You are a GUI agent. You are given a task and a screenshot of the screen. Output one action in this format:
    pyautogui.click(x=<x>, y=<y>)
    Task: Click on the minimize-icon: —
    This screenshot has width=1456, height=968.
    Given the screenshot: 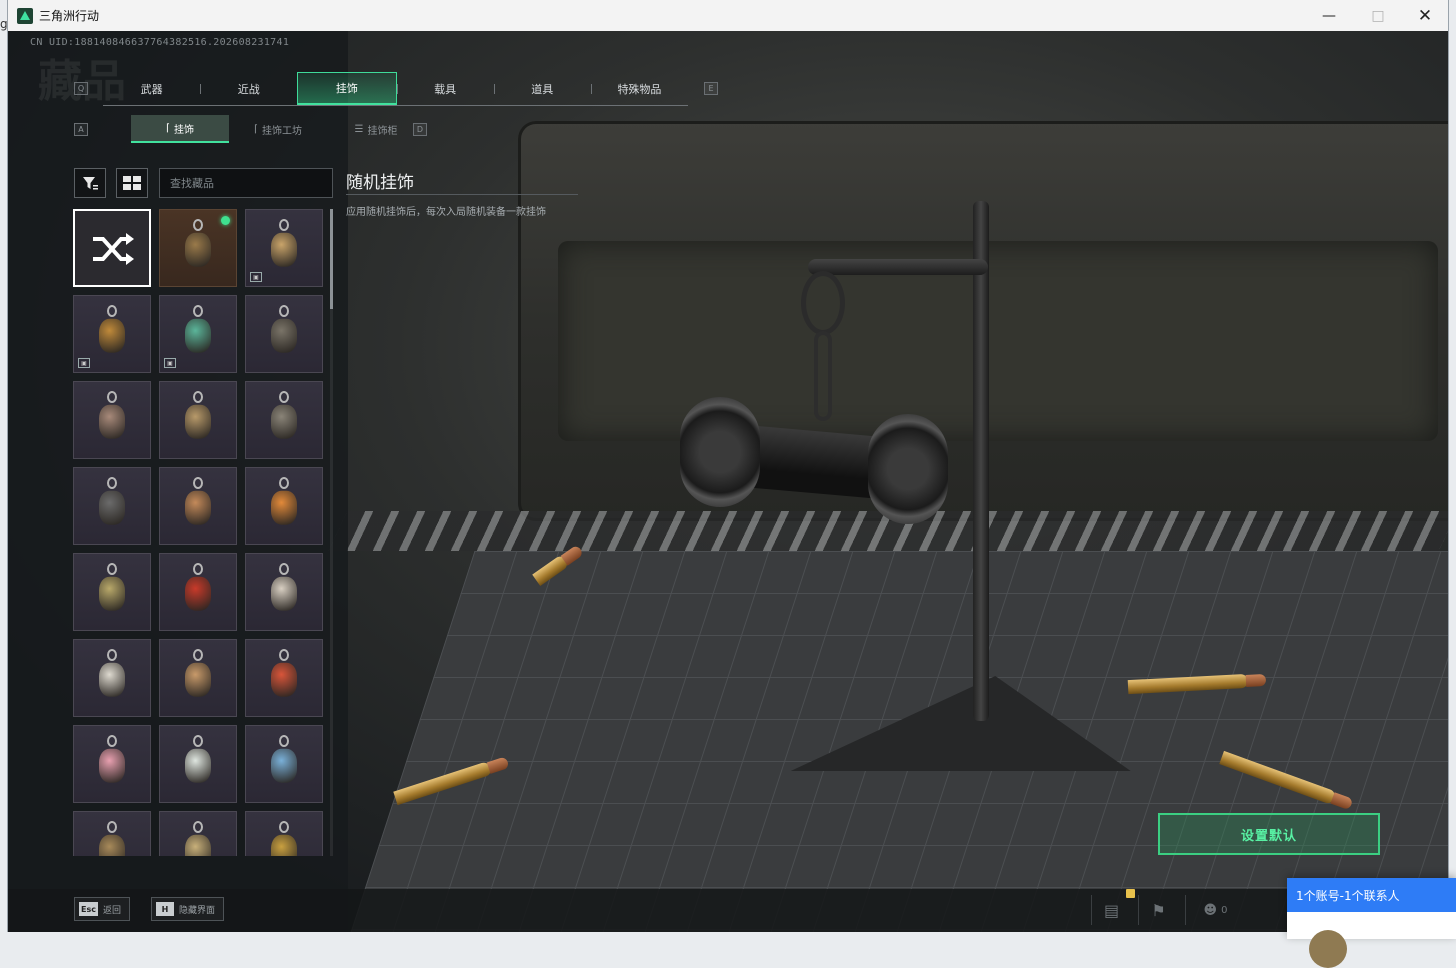 What is the action you would take?
    pyautogui.click(x=1329, y=15)
    